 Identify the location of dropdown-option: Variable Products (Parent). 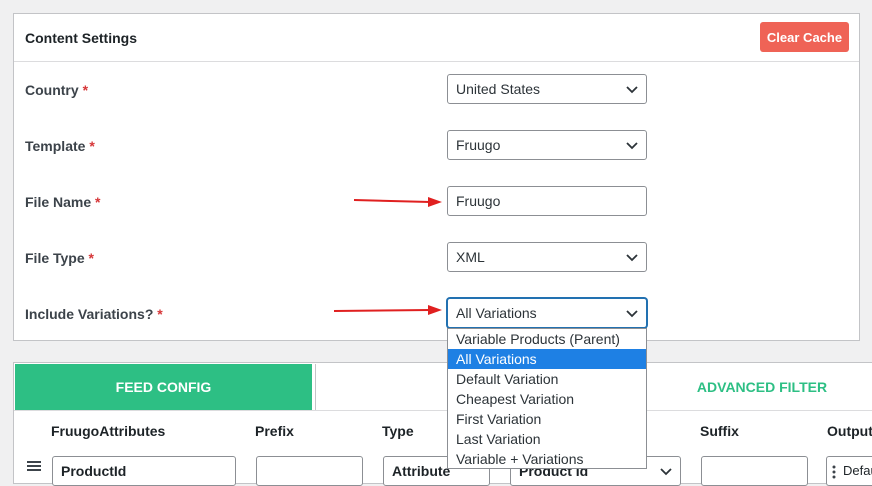
(547, 339).